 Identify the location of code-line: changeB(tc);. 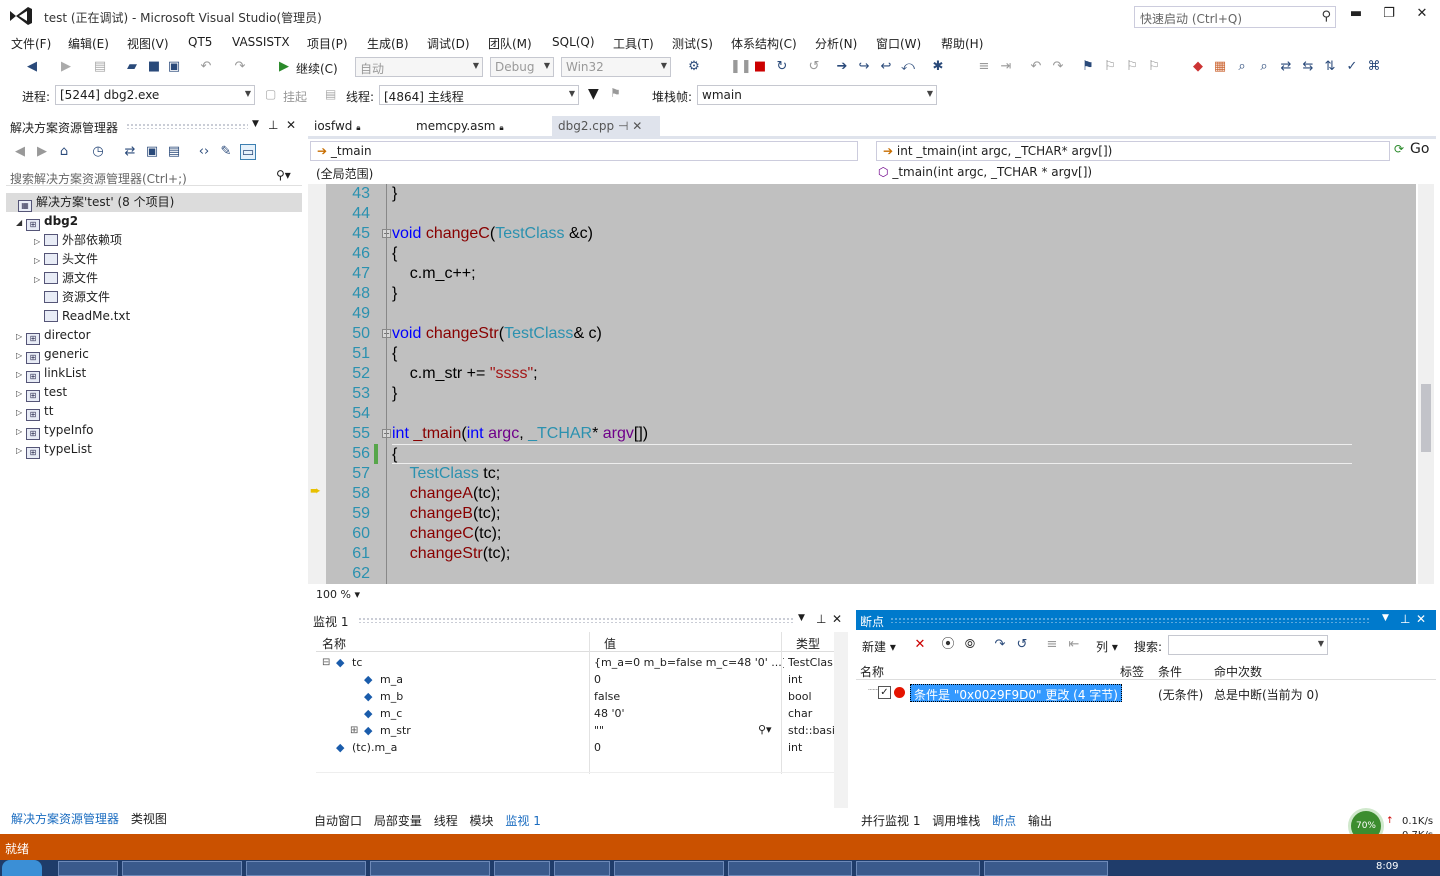
(446, 514).